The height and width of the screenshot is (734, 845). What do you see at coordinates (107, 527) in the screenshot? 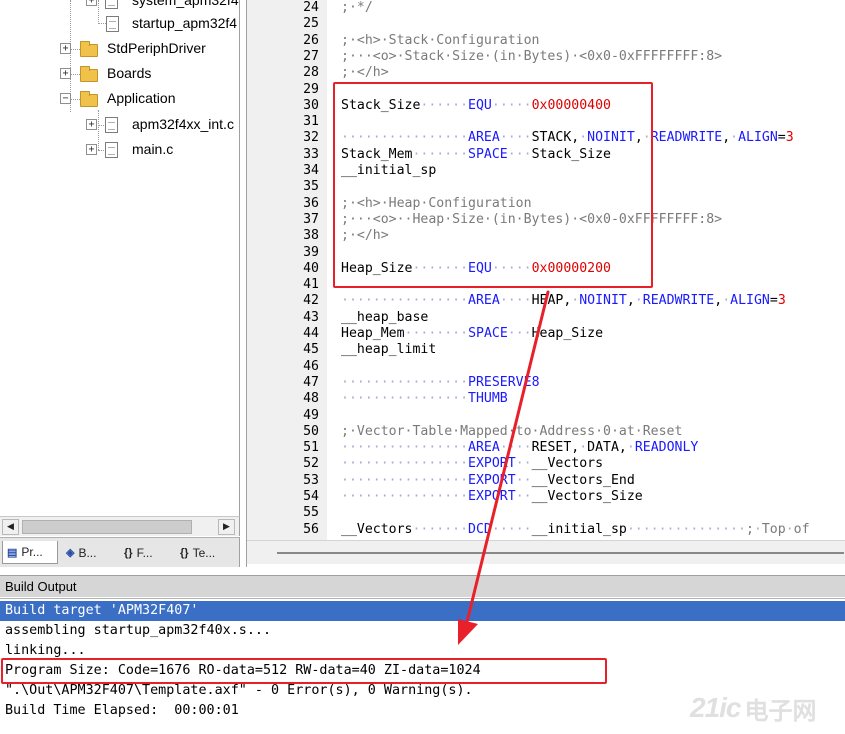
I see `scroll-thumb` at bounding box center [107, 527].